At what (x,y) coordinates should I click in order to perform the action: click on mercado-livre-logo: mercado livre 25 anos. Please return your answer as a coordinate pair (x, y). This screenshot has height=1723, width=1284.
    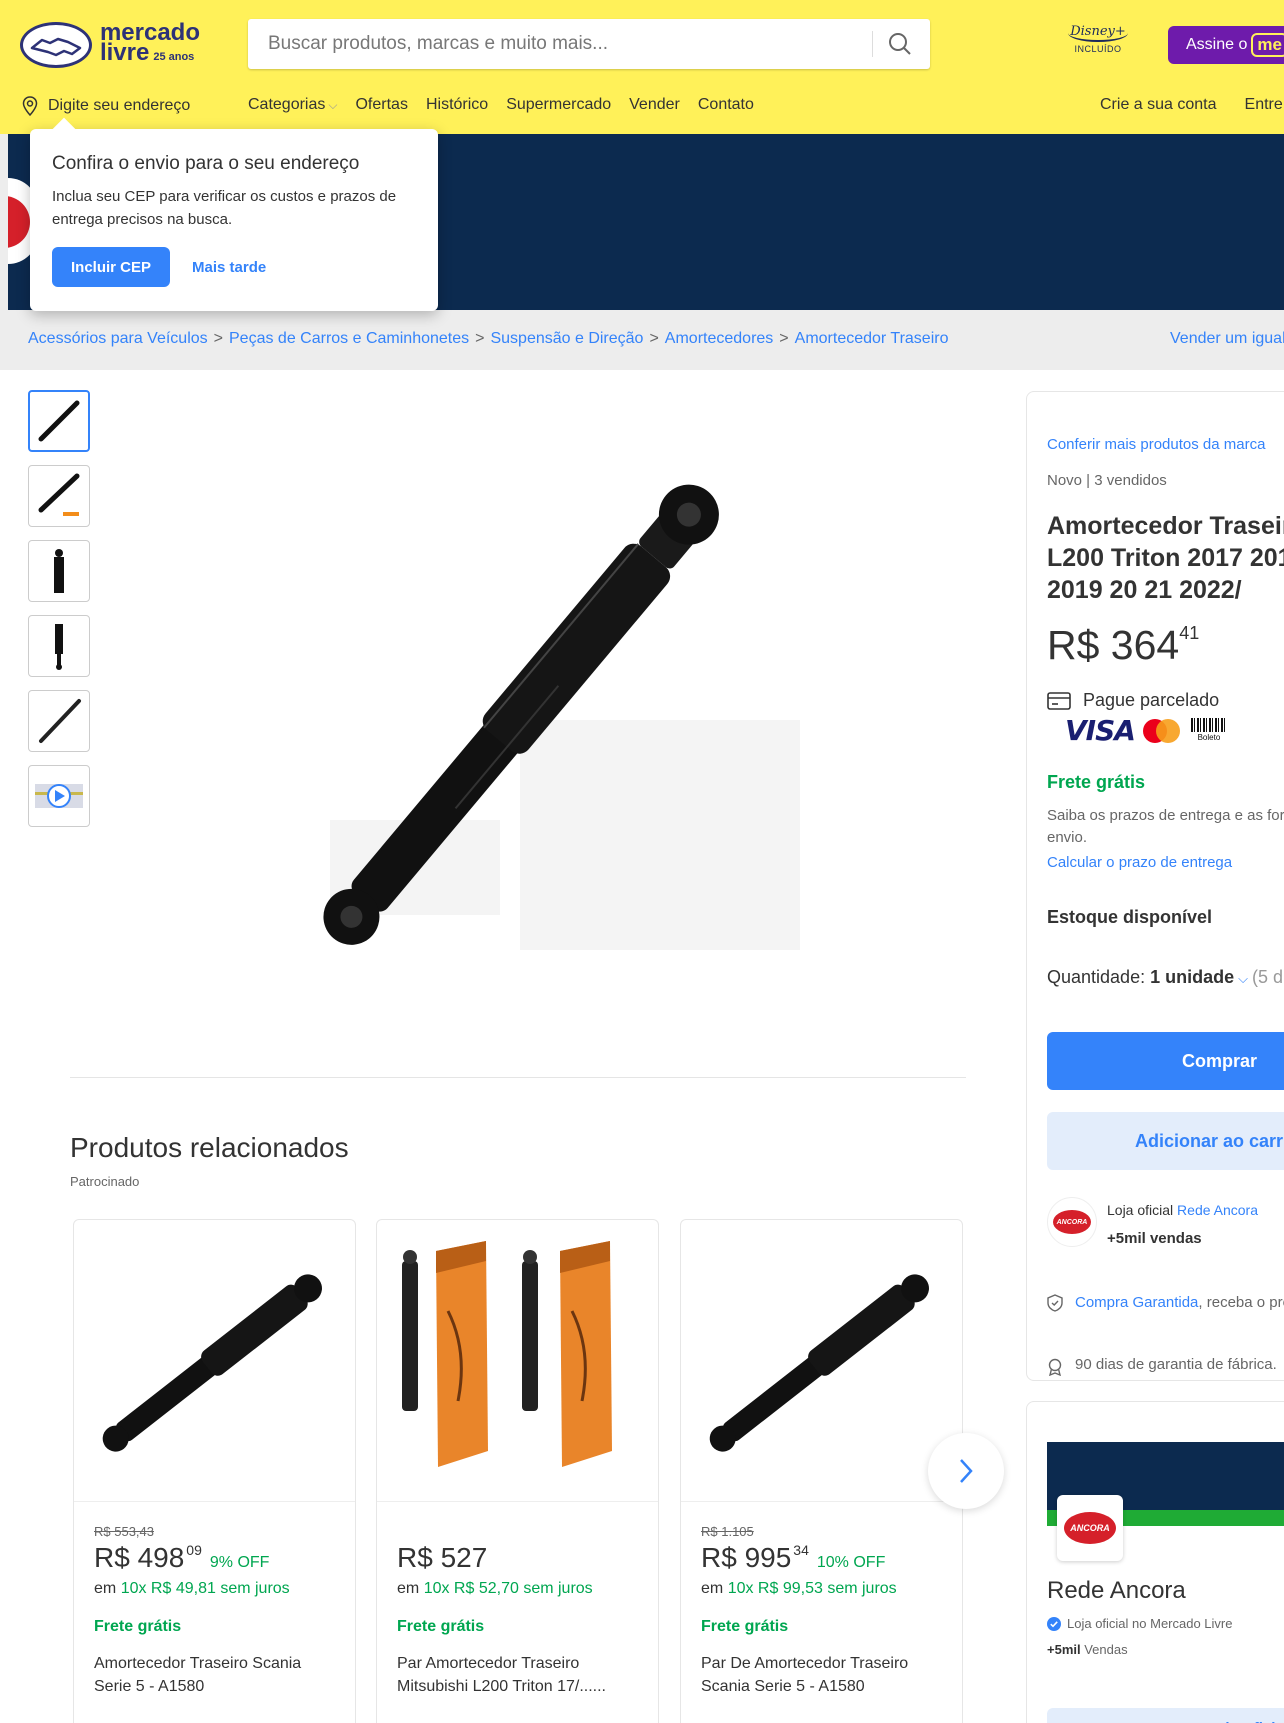
    Looking at the image, I should click on (110, 45).